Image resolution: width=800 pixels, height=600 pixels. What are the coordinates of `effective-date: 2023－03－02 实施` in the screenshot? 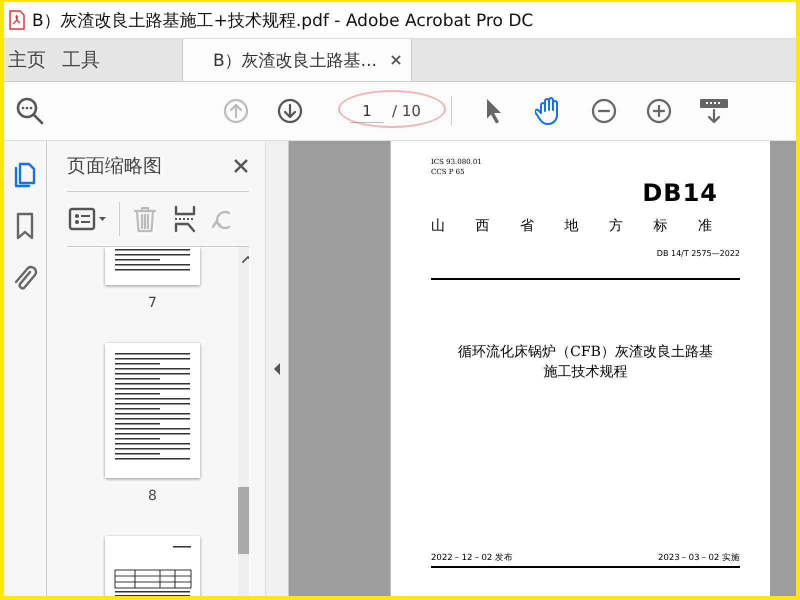 It's located at (699, 558).